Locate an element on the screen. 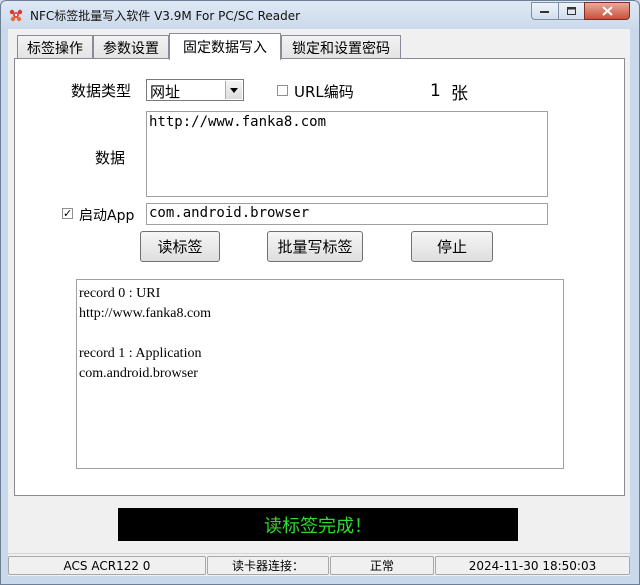 This screenshot has height=585, width=640. connection-state: 正常 is located at coordinates (382, 565).